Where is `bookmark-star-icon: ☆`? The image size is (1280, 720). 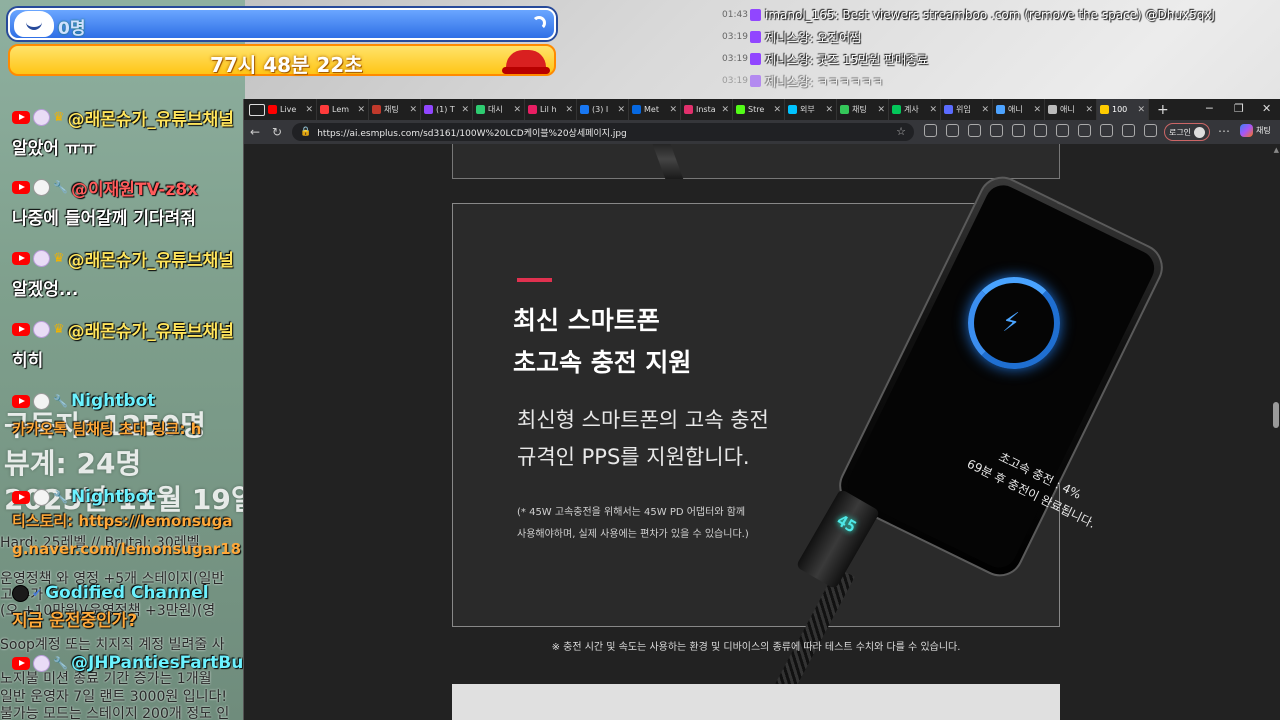
bookmark-star-icon: ☆ is located at coordinates (901, 131).